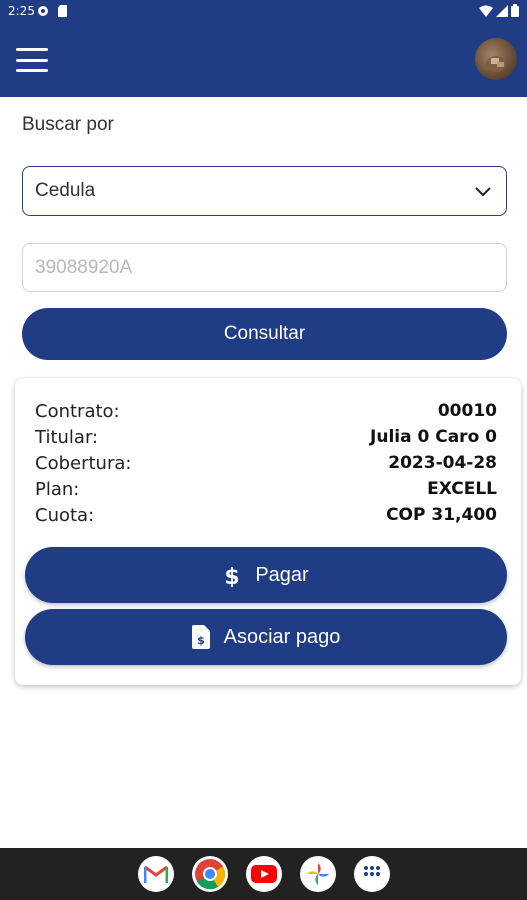  I want to click on status-bar: 2:25, so click(263, 12).